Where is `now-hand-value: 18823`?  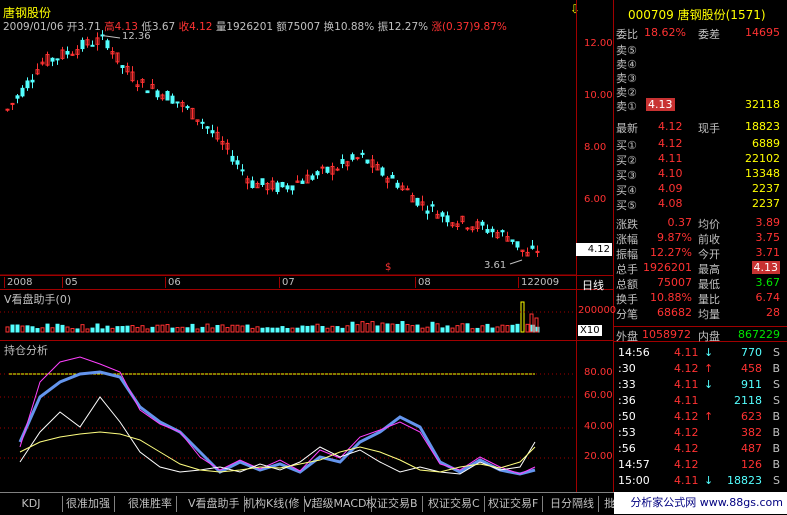
now-hand-value: 18823 is located at coordinates (762, 126).